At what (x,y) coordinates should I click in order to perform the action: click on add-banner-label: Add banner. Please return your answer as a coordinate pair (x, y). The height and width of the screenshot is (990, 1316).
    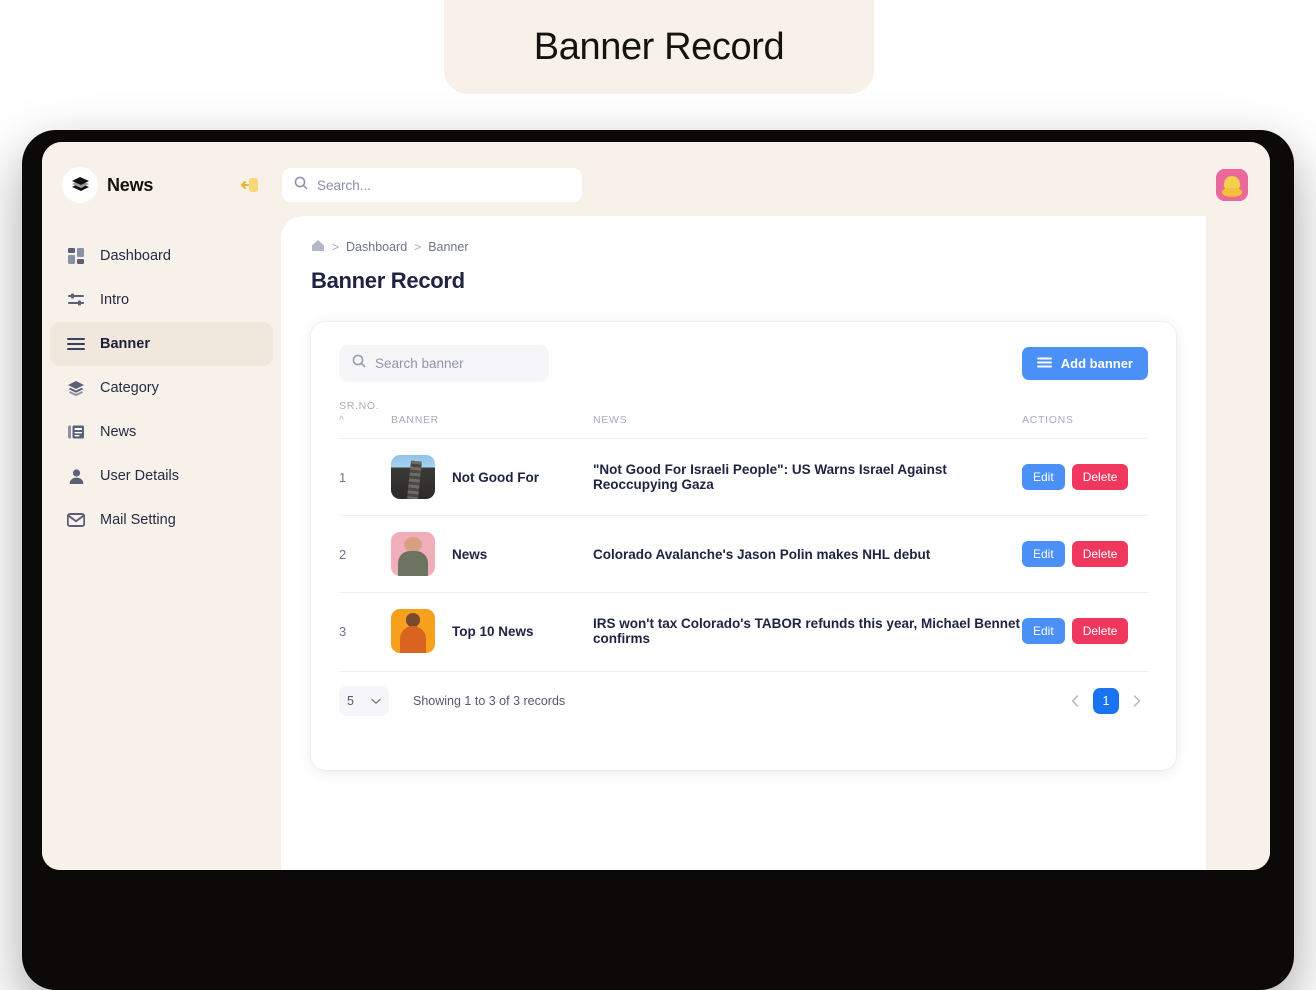
    Looking at the image, I should click on (1096, 363).